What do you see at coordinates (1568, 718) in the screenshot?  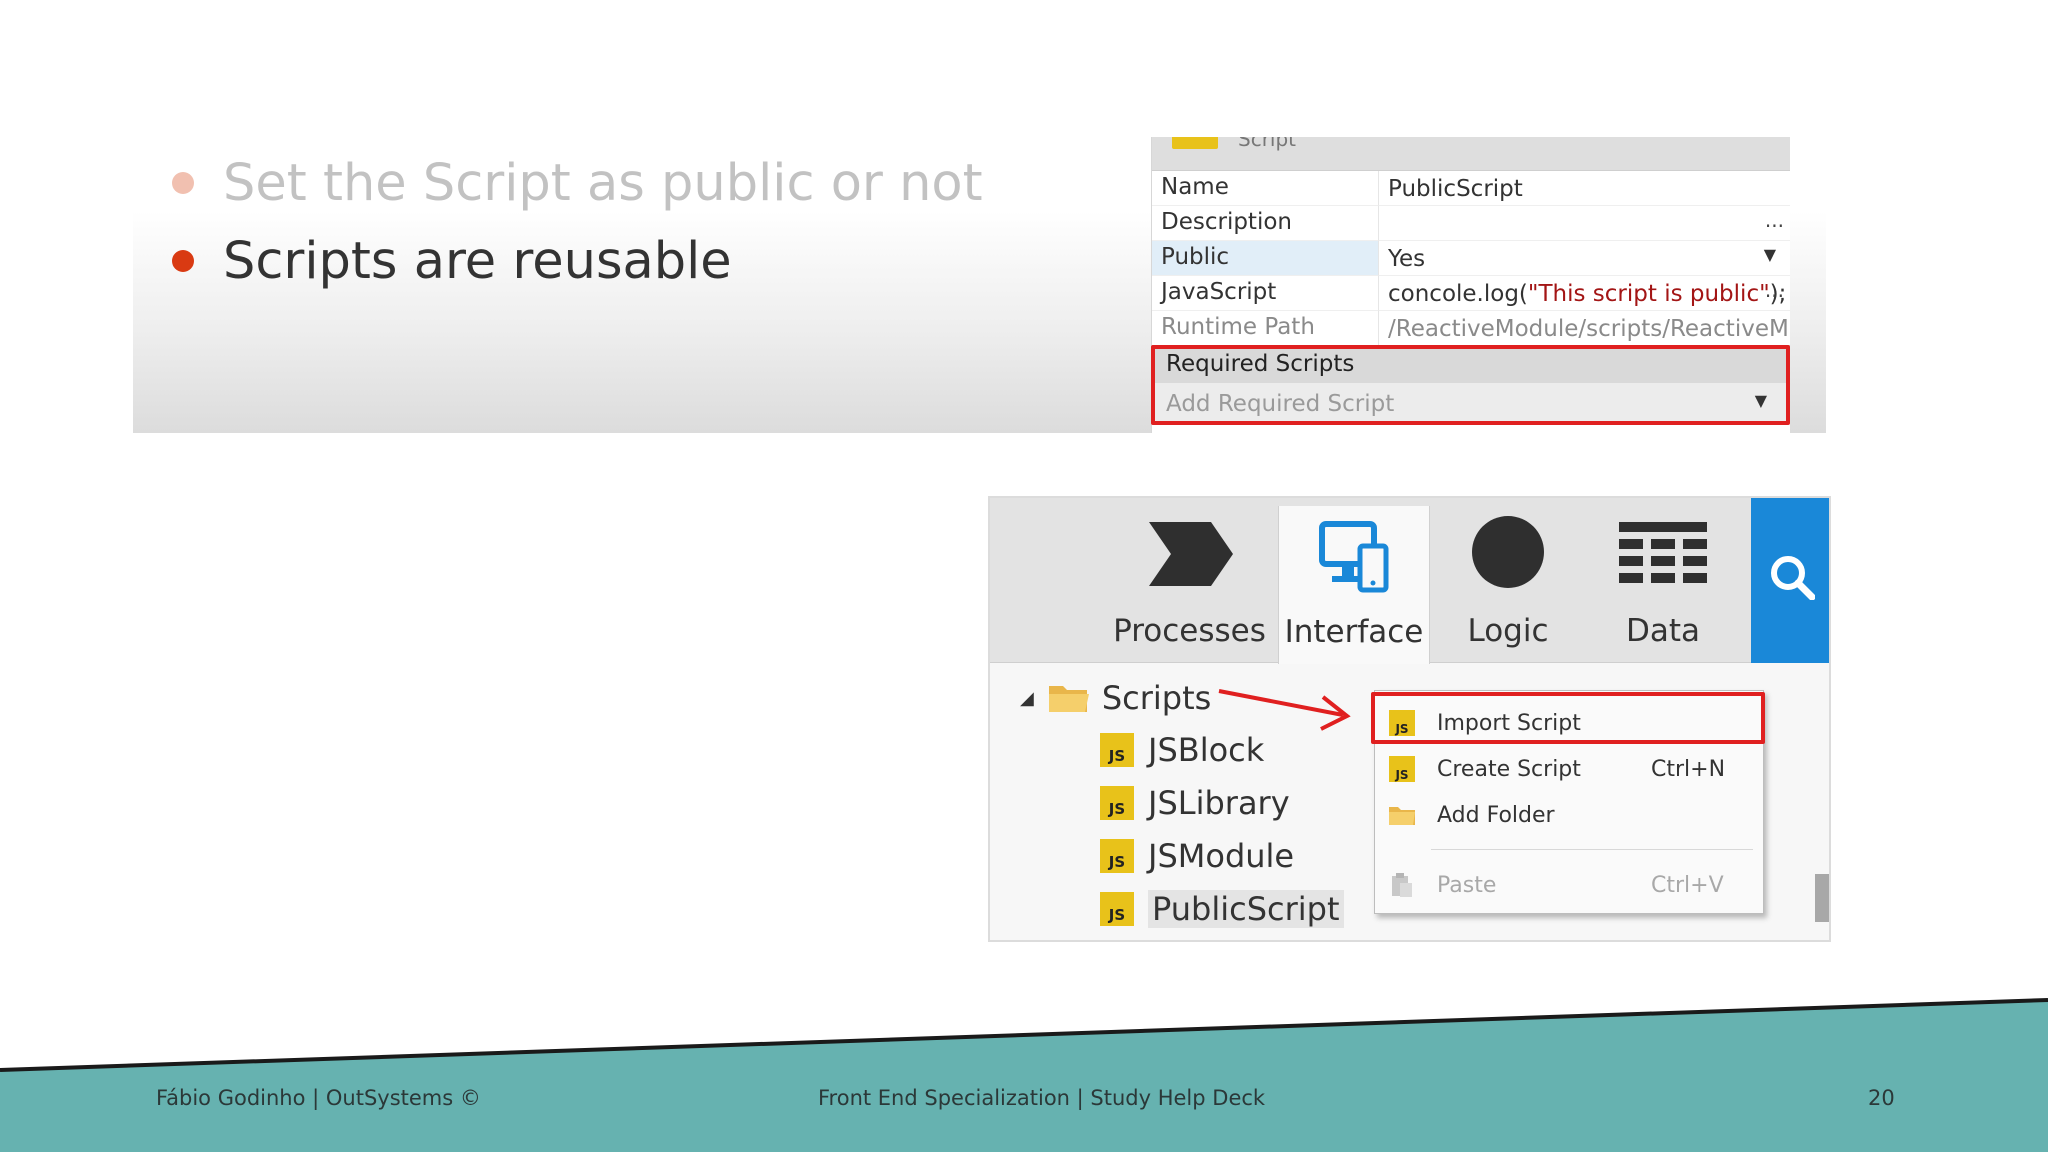 I see `highlight-box-import-script` at bounding box center [1568, 718].